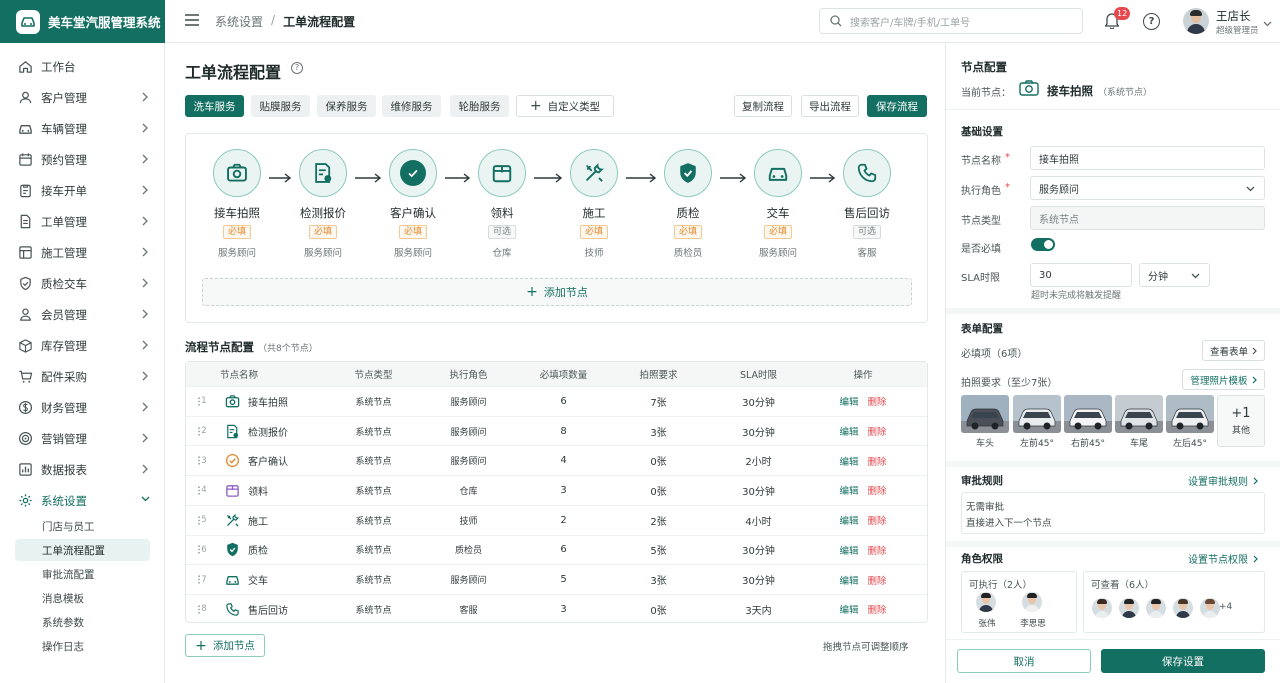 Image resolution: width=1280 pixels, height=683 pixels. Describe the element at coordinates (82, 407) in the screenshot. I see `sidebar-item-money: 财务管理` at that location.